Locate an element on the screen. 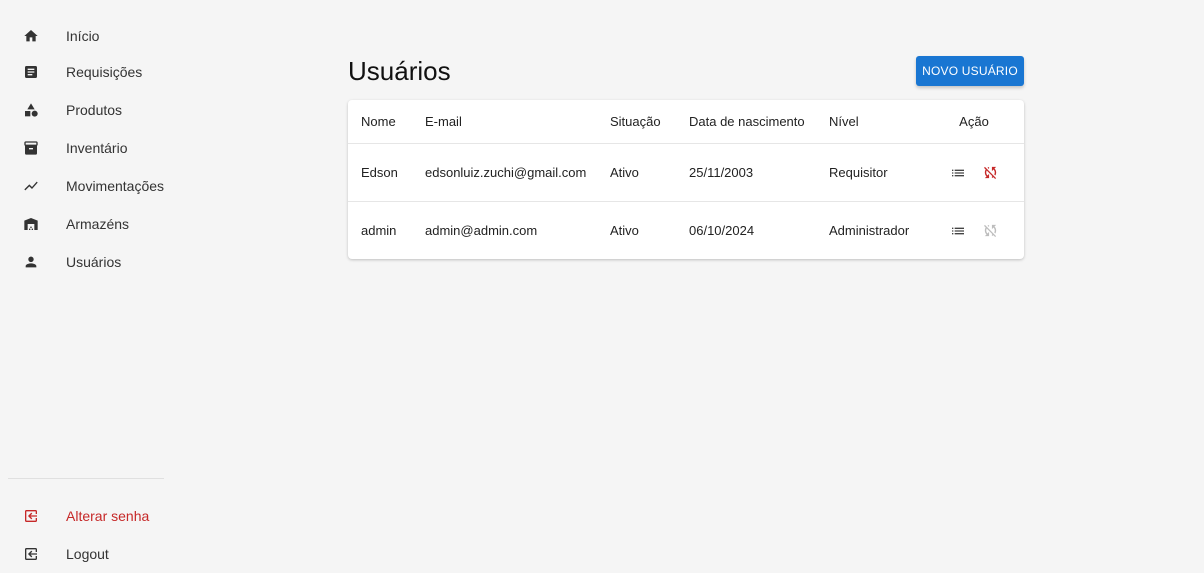 Image resolution: width=1204 pixels, height=573 pixels. sidebar-item-usuarios: Usuários is located at coordinates (85, 262).